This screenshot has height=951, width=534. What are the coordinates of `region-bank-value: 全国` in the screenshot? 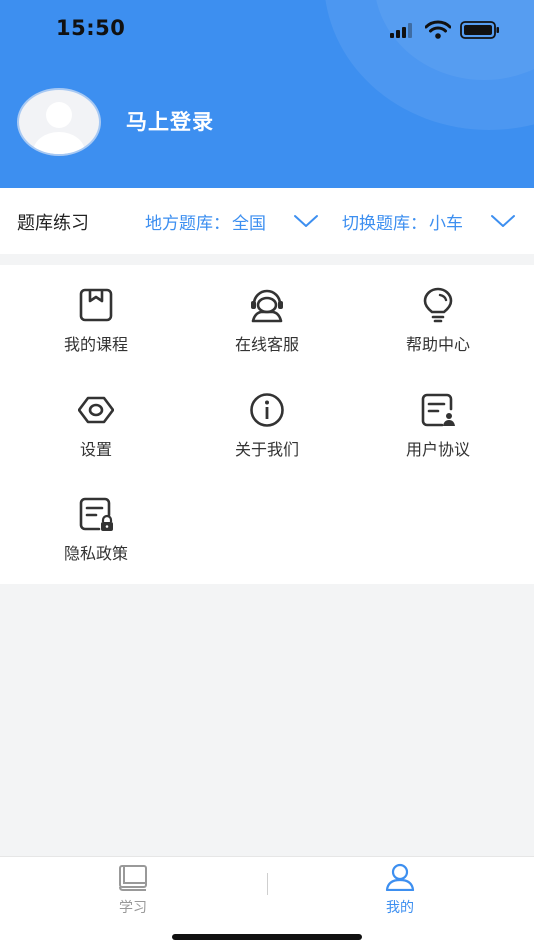 It's located at (249, 224).